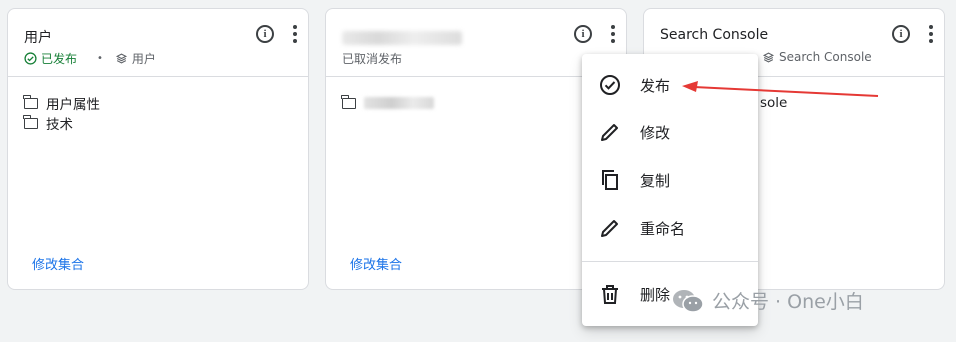 Image resolution: width=956 pixels, height=342 pixels. I want to click on item-label: 用户属性, so click(73, 105).